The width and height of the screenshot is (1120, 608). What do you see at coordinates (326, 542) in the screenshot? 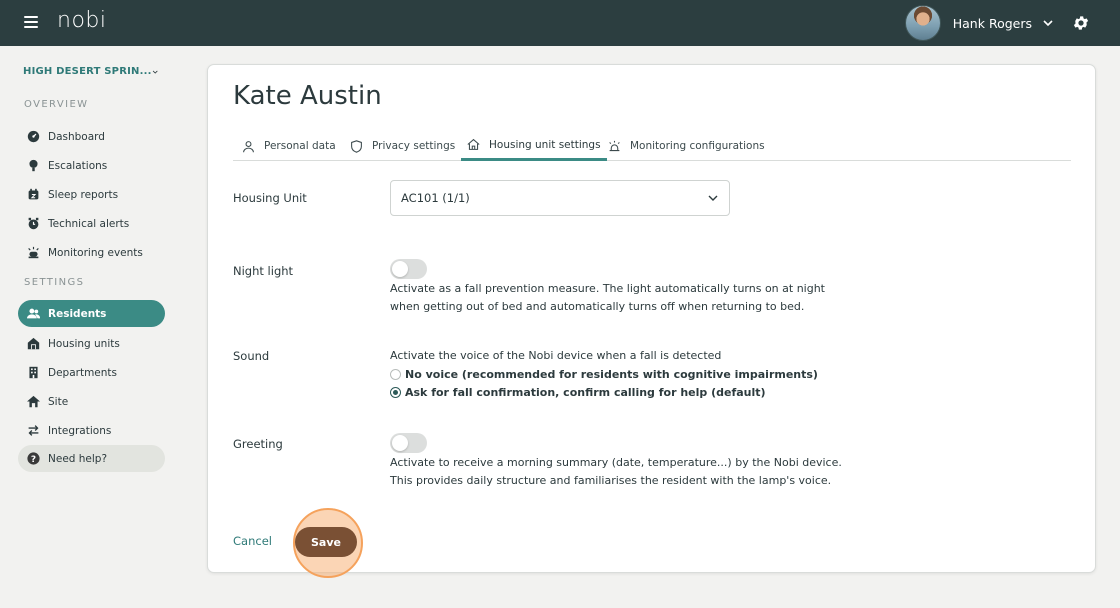
I see `save-button: Save` at bounding box center [326, 542].